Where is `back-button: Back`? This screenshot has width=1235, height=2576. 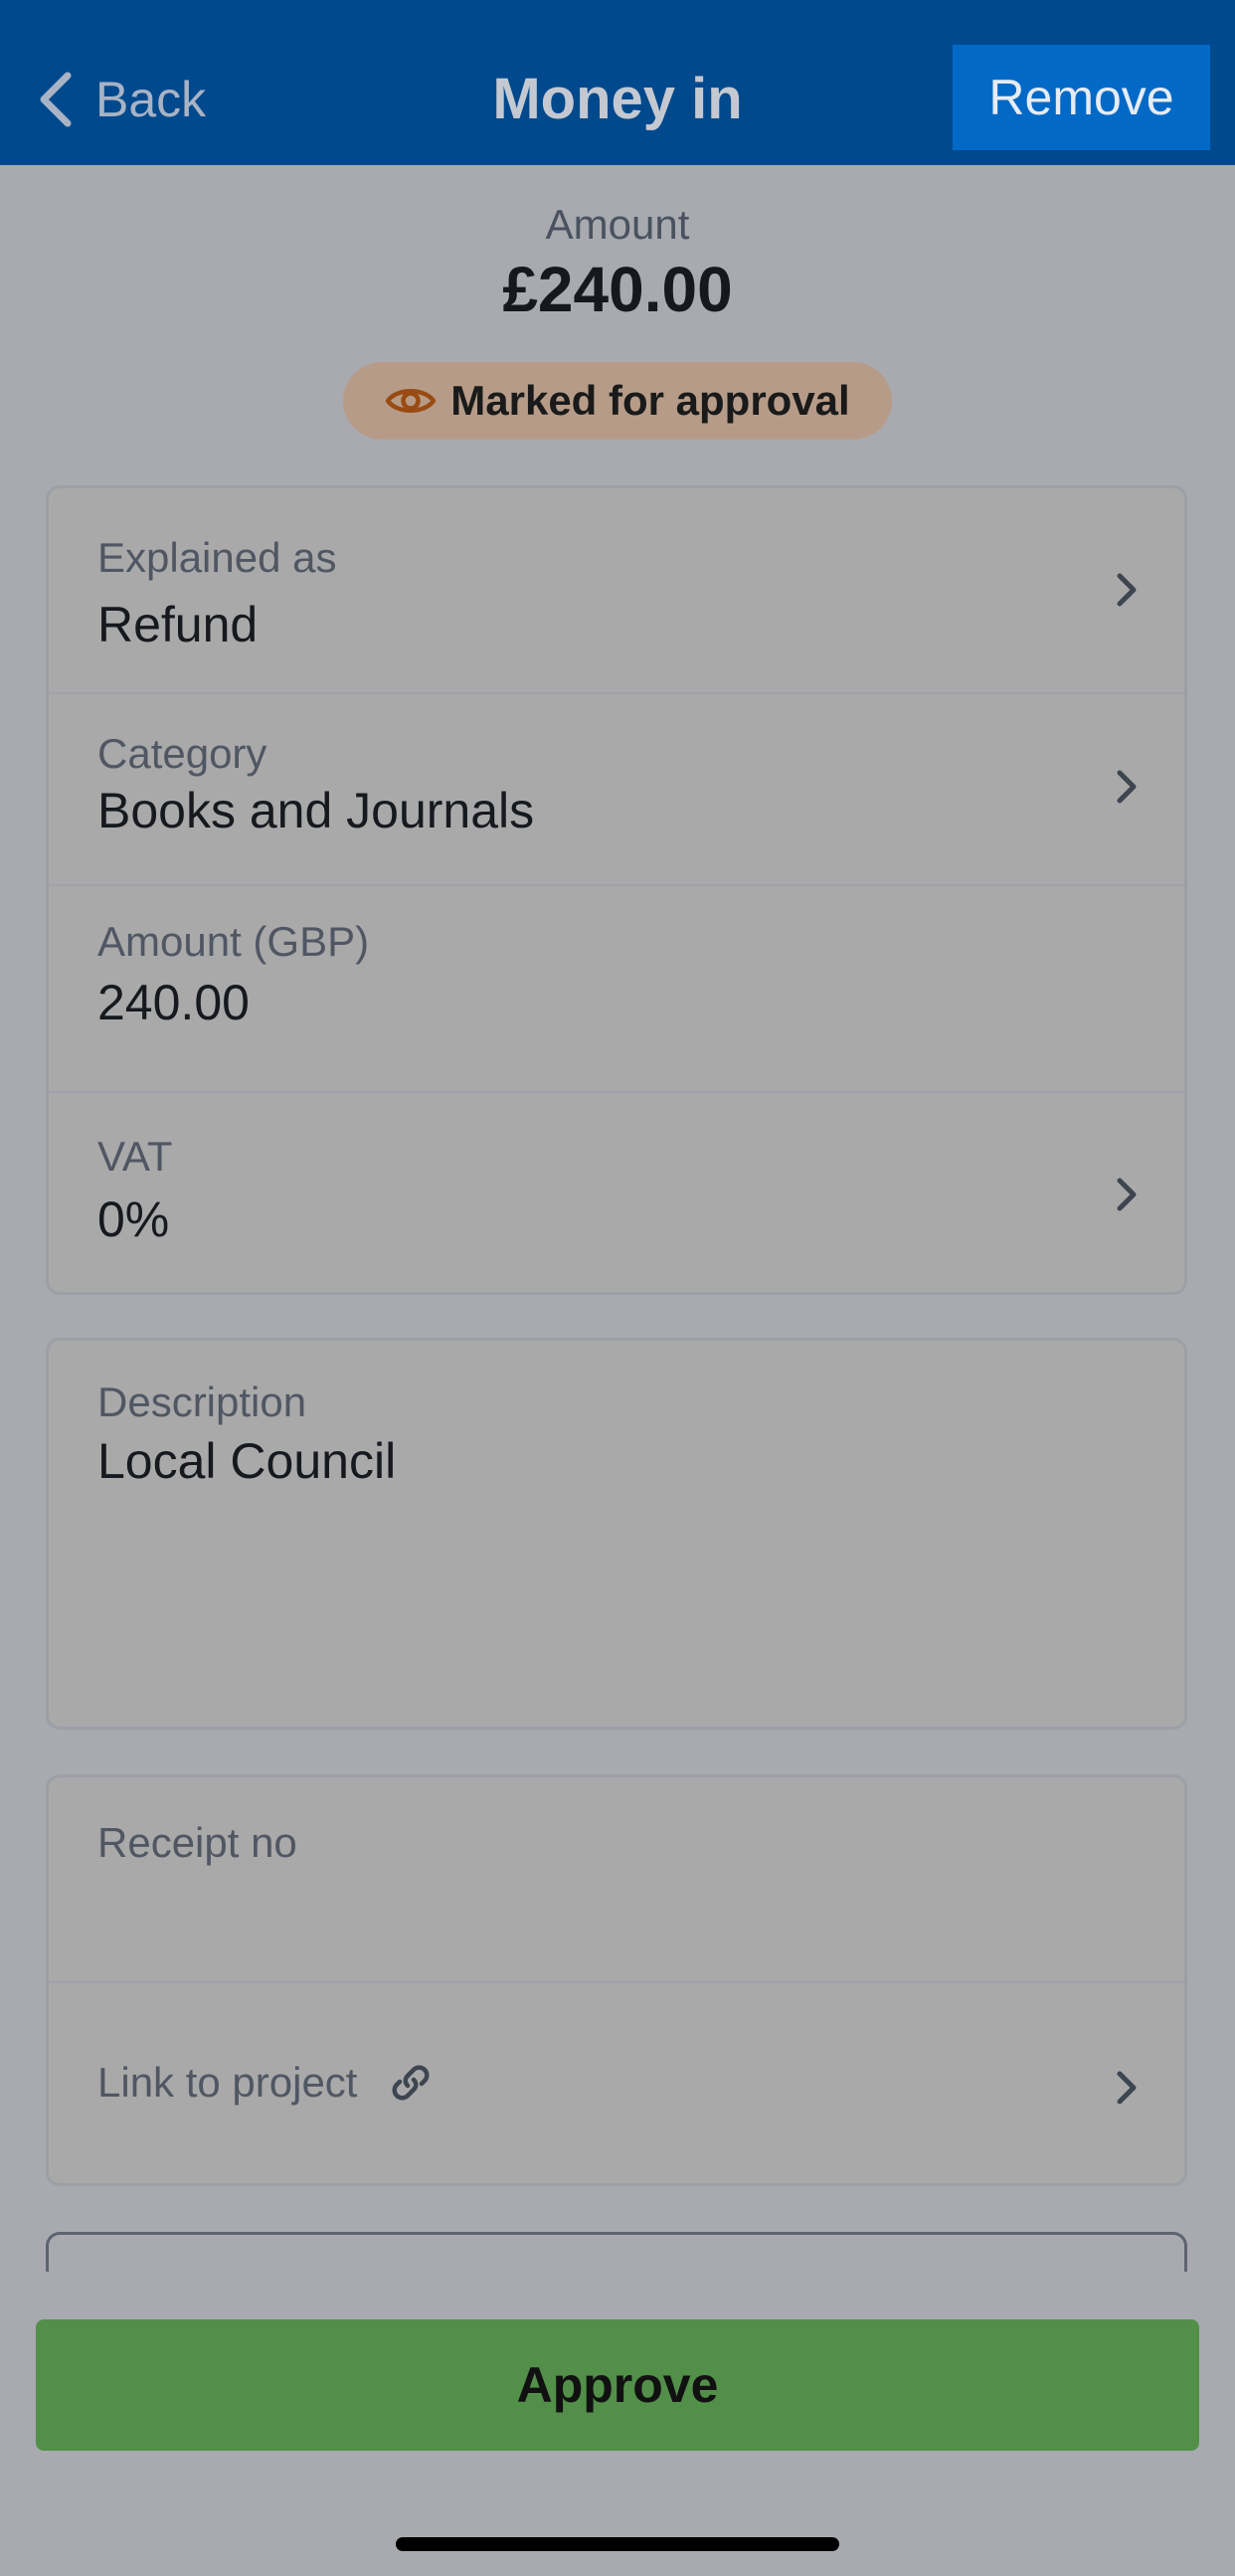 back-button: Back is located at coordinates (121, 99).